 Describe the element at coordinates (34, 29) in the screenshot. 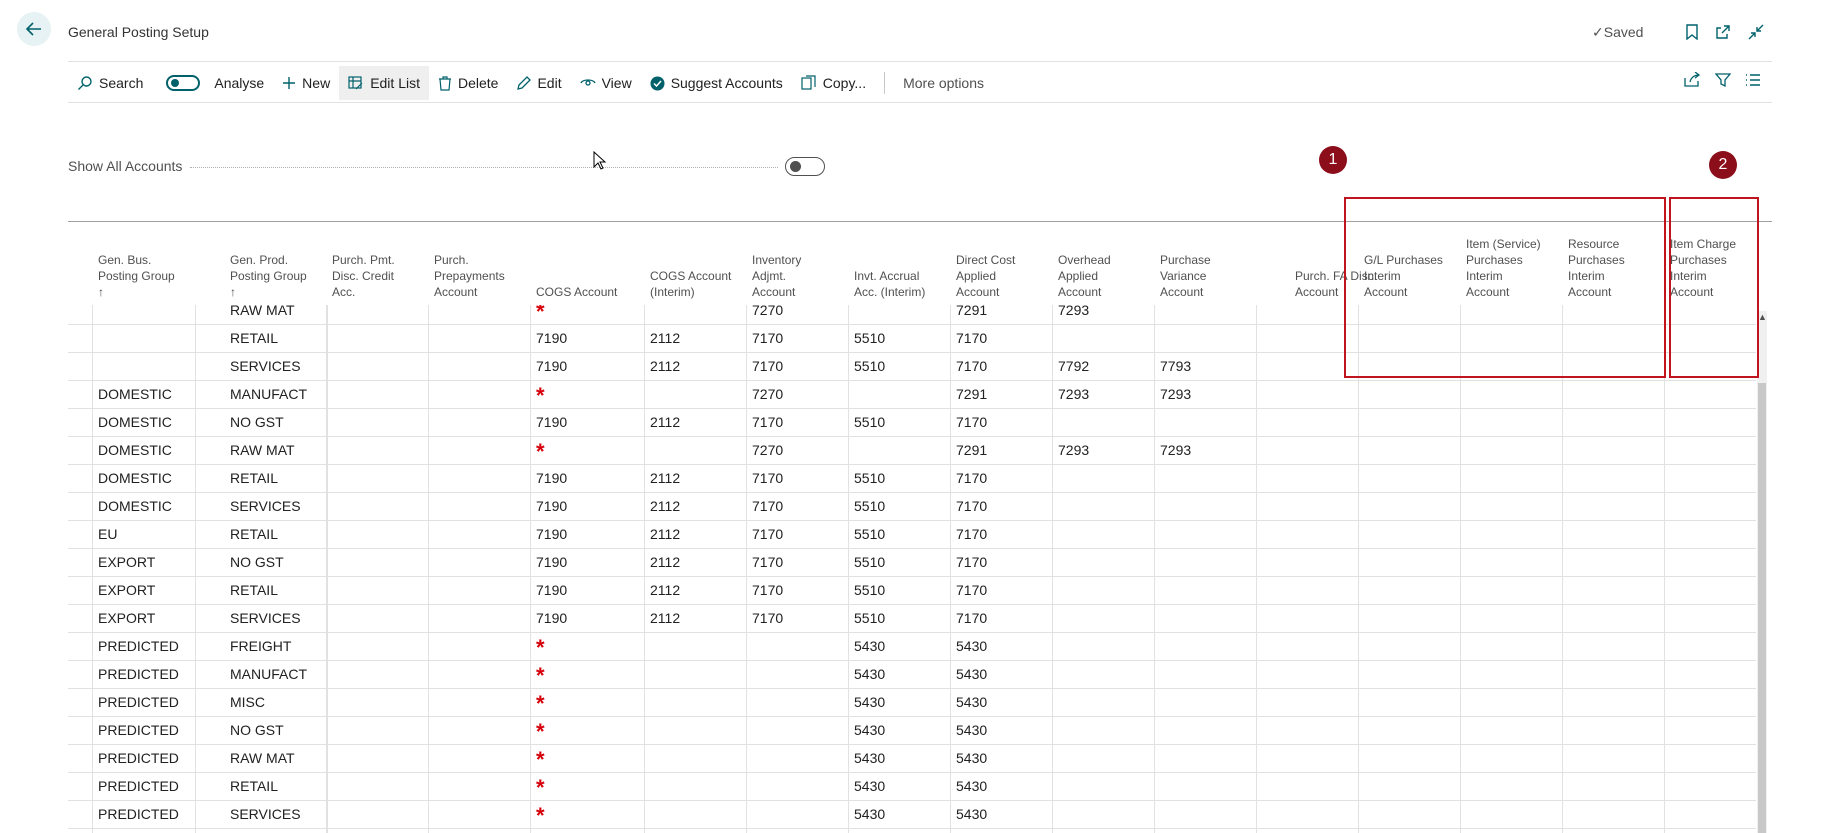

I see `back-button` at that location.